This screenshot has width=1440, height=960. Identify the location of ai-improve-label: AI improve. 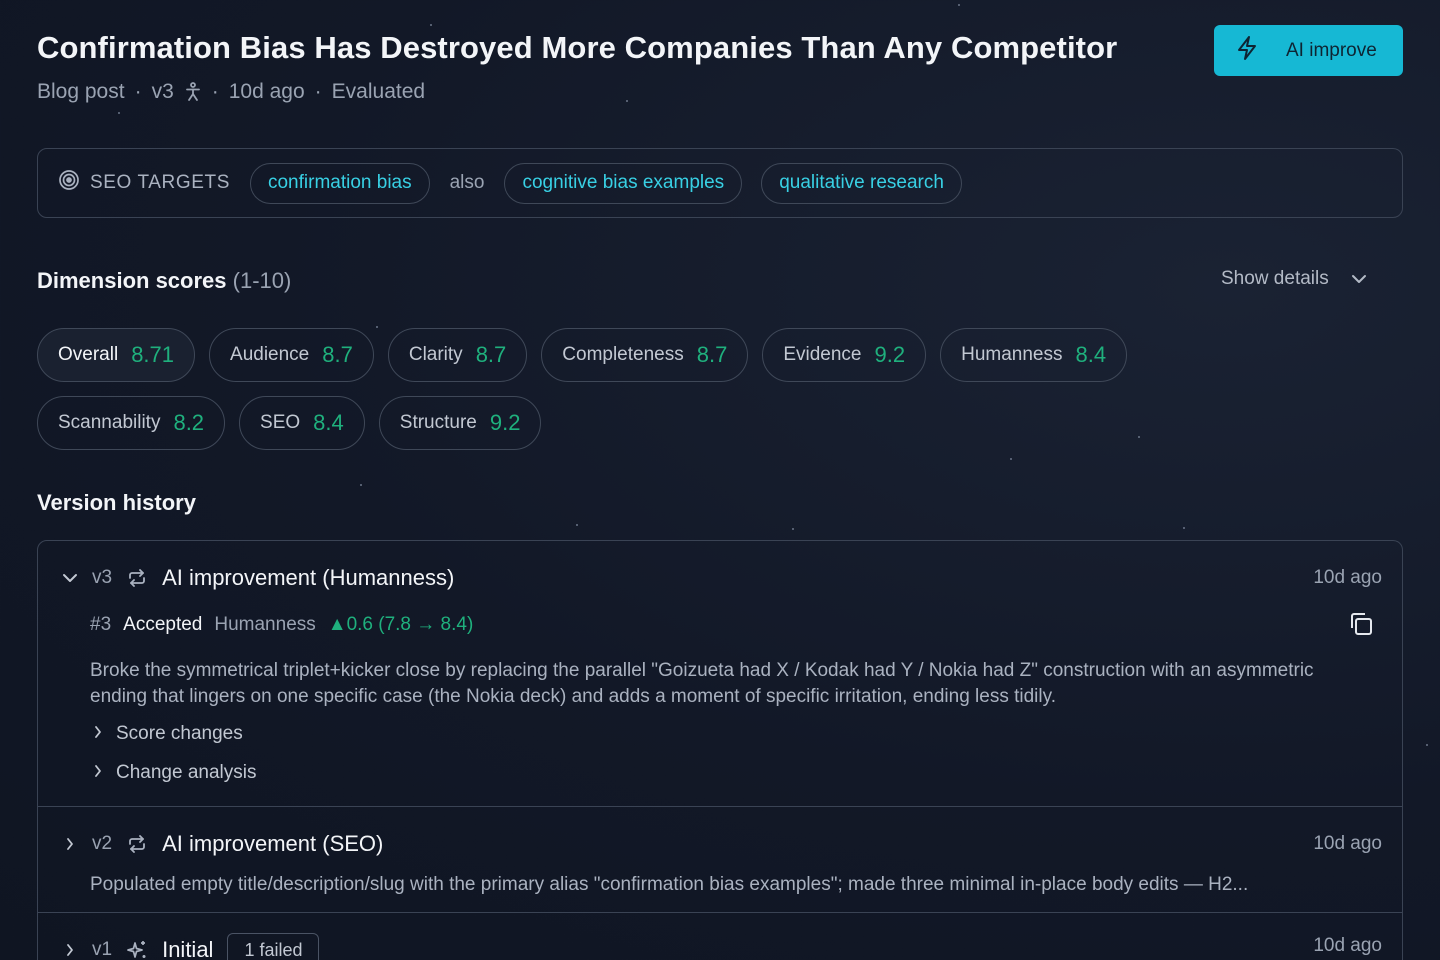
(1331, 50).